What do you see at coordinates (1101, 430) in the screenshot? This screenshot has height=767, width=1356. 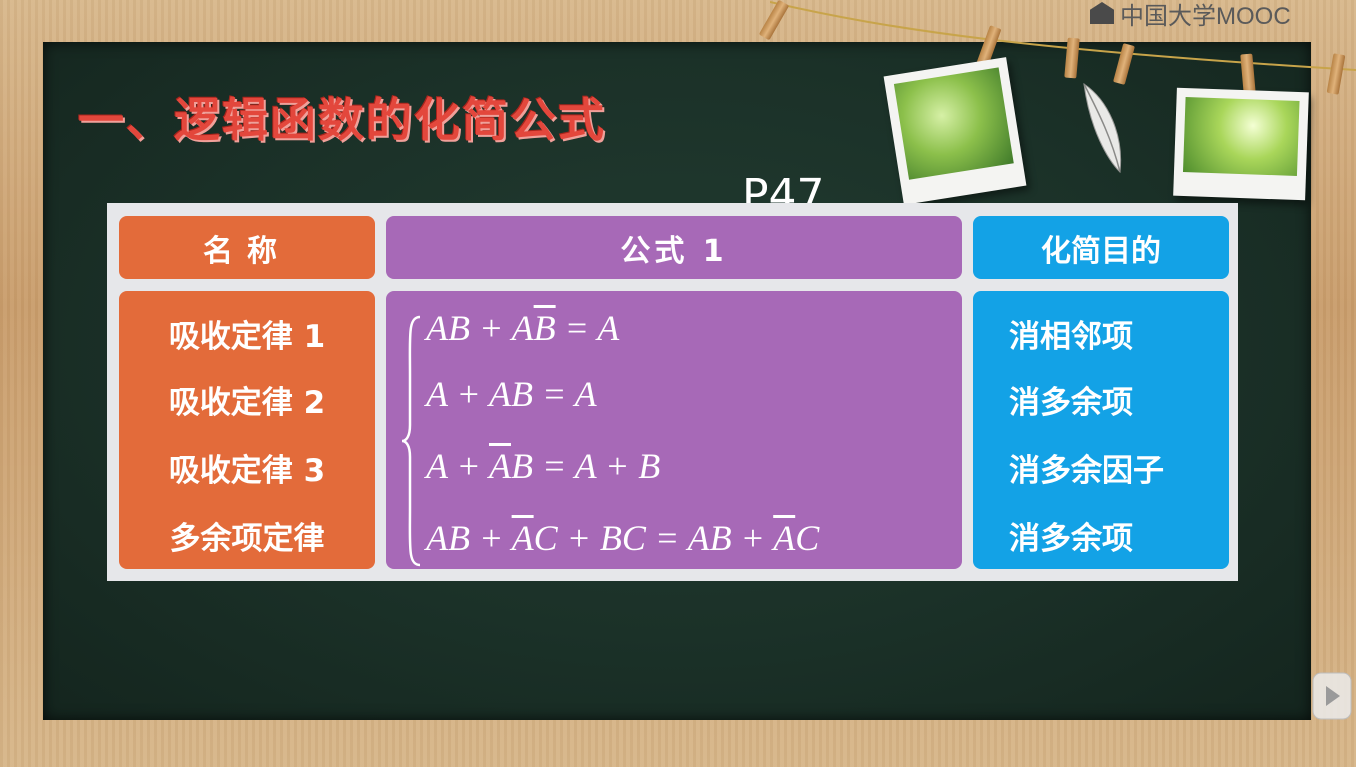 I see `purpose-column: 消相邻项 消多余项 消多余因子 消多余项` at bounding box center [1101, 430].